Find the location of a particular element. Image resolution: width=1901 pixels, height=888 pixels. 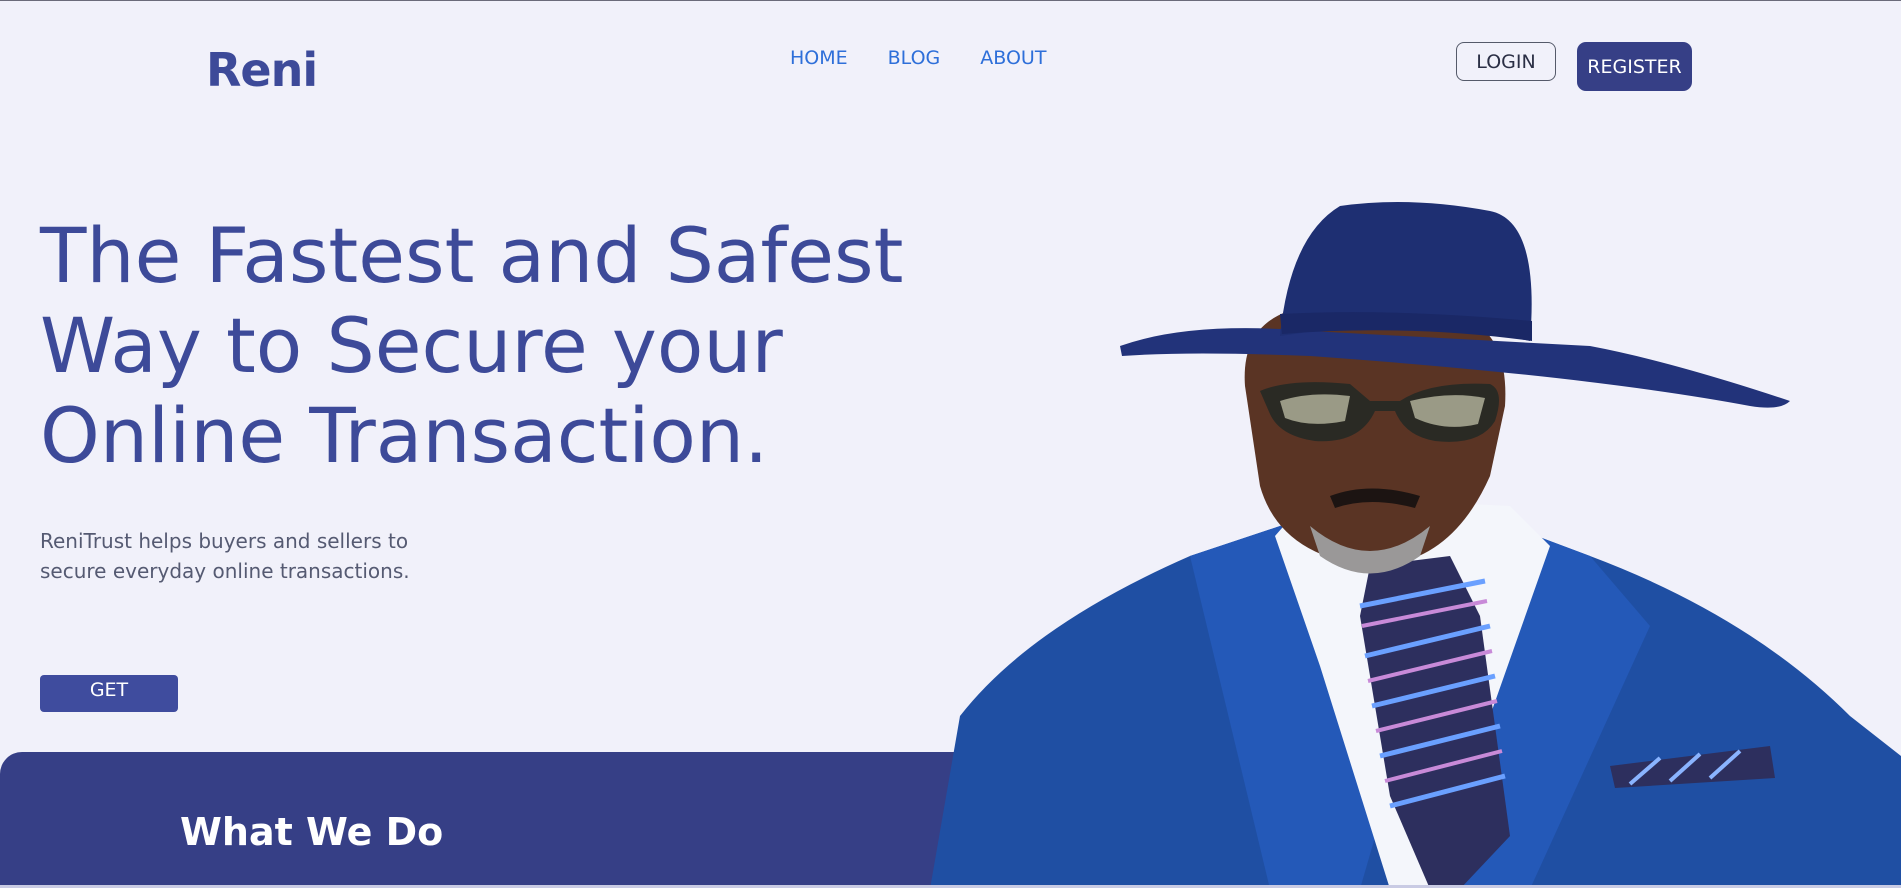

nav-about-link: ABOUT is located at coordinates (1013, 58).